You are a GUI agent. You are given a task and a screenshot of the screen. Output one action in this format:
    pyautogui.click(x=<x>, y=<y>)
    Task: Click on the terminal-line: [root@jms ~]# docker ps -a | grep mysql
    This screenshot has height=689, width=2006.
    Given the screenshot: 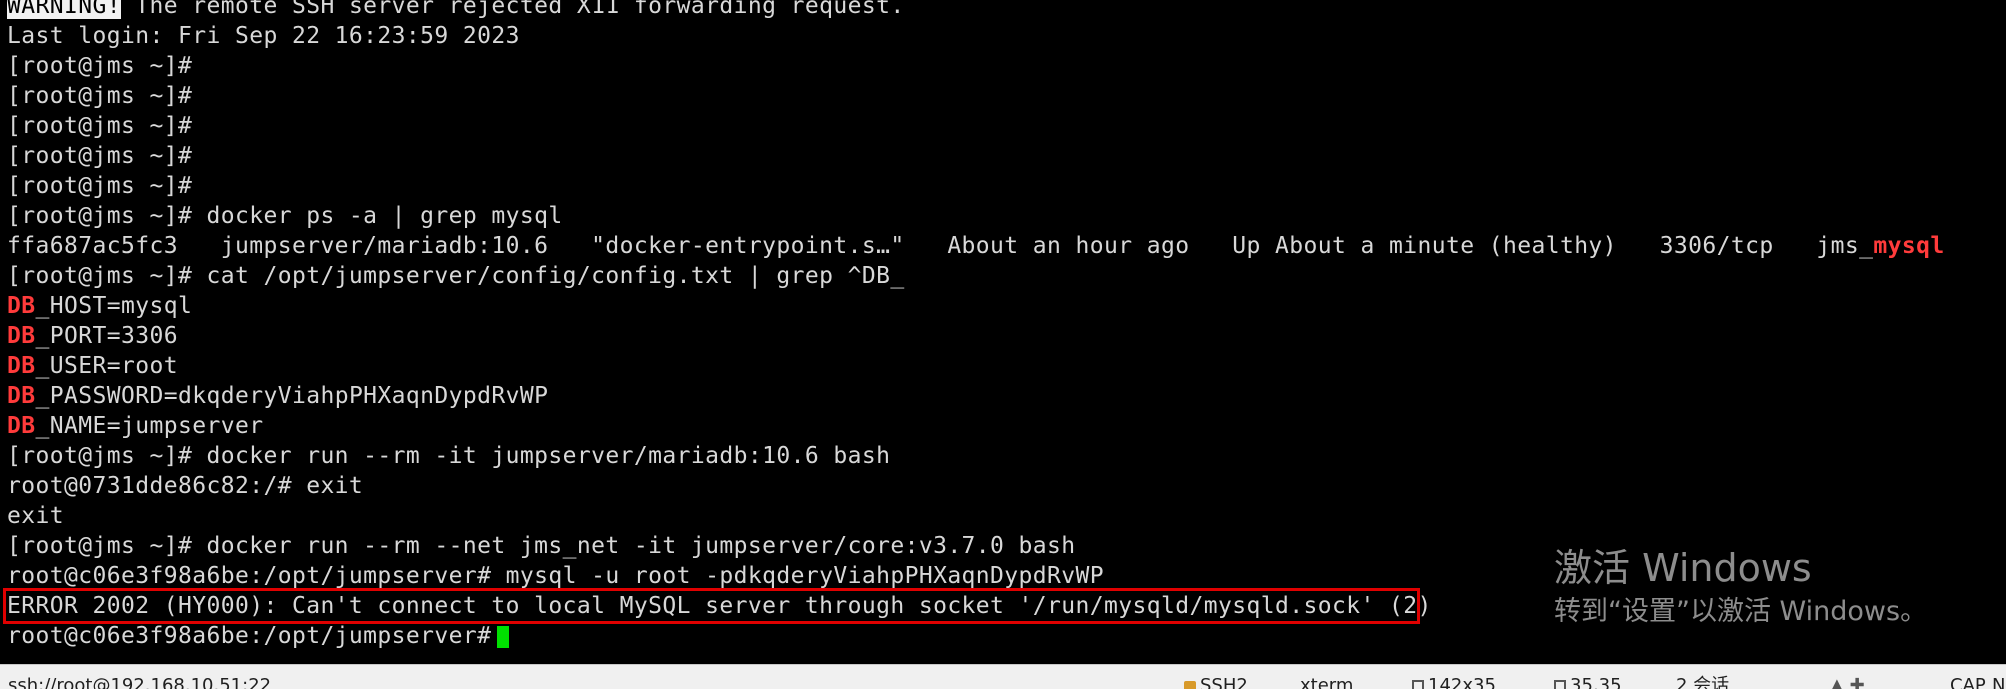 What is the action you would take?
    pyautogui.click(x=285, y=216)
    